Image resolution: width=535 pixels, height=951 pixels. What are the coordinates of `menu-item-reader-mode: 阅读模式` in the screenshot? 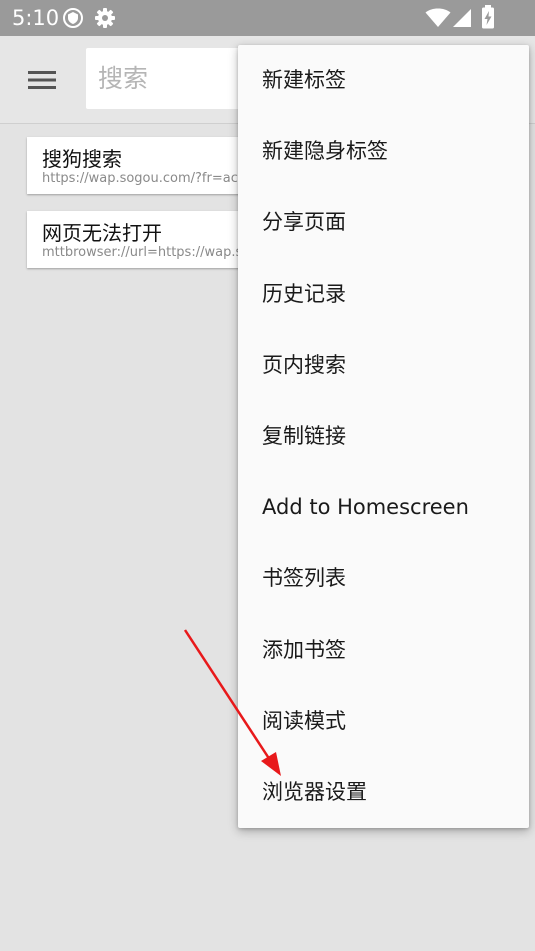 It's located at (383, 721).